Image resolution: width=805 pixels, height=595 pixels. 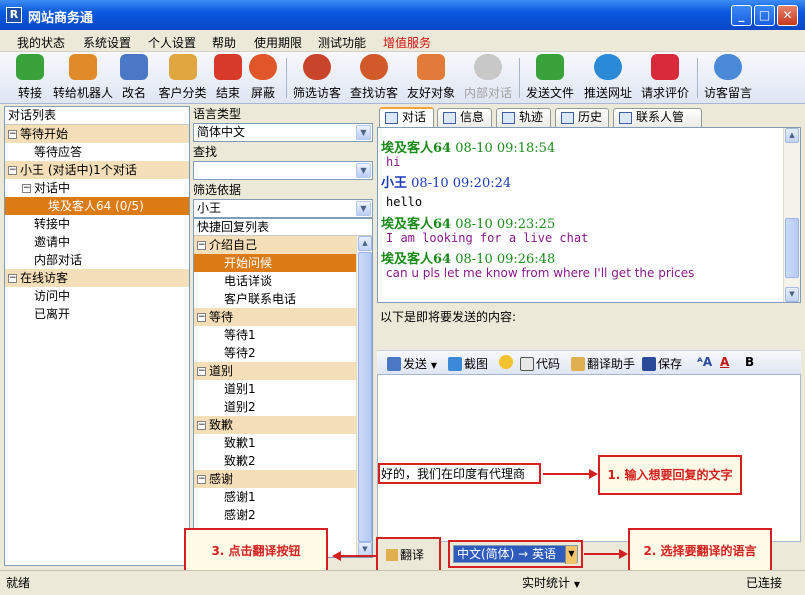 What do you see at coordinates (283, 208) in the screenshot?
I see `filter-select: 小王 ▼` at bounding box center [283, 208].